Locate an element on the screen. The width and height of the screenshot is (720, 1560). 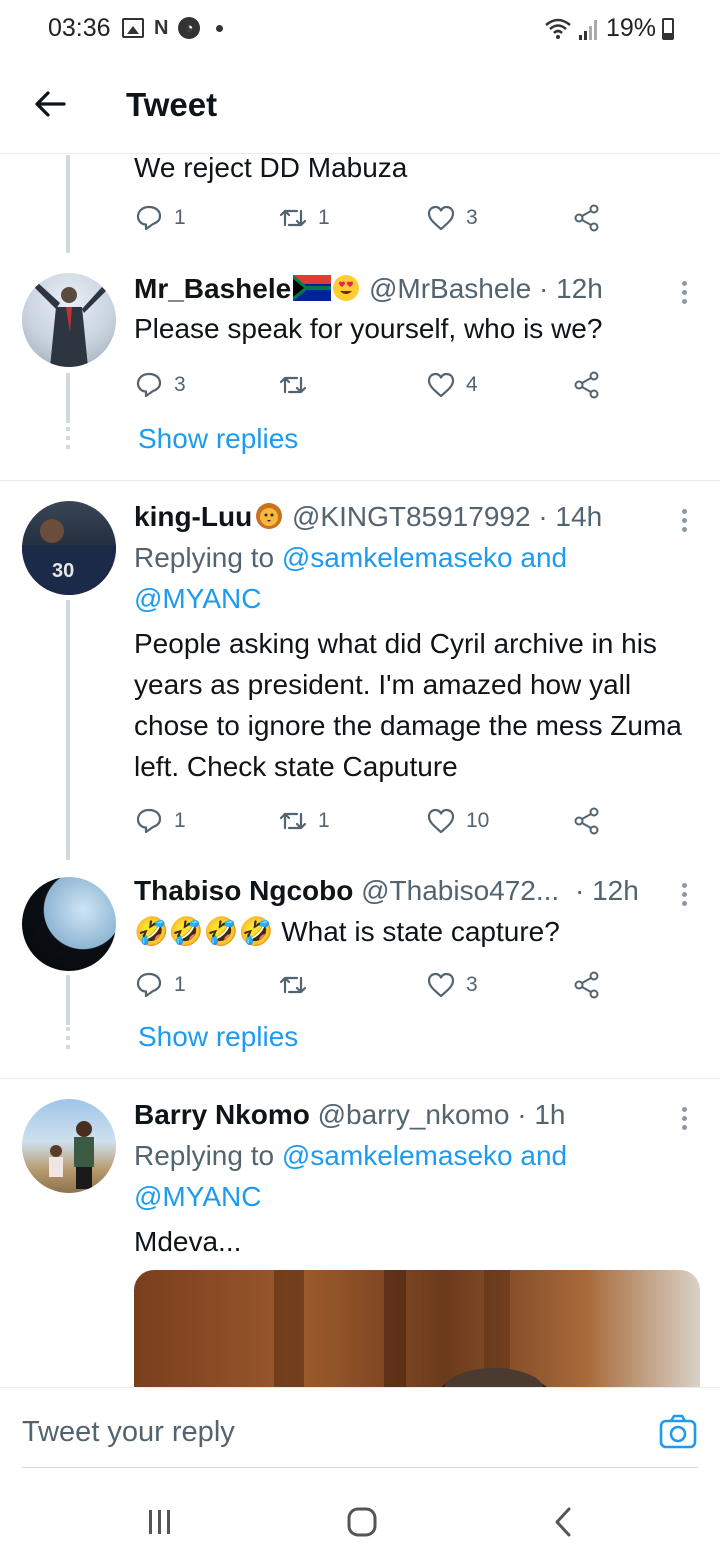
tweet-actions: 1 1 10 is located at coordinates (374, 821).